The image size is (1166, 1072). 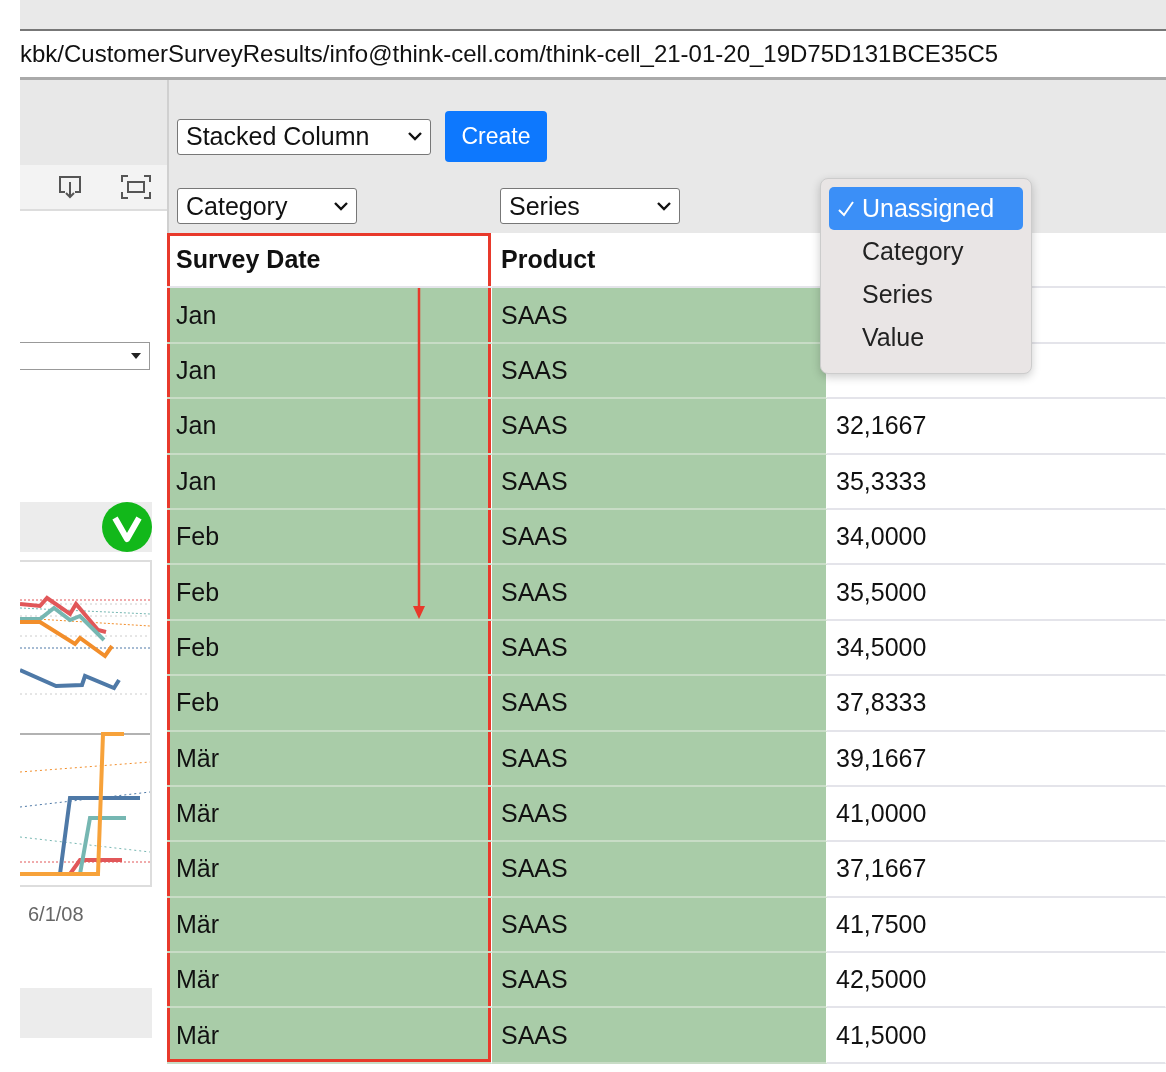 What do you see at coordinates (304, 136) in the screenshot?
I see `chart-type-select: Stacked Column` at bounding box center [304, 136].